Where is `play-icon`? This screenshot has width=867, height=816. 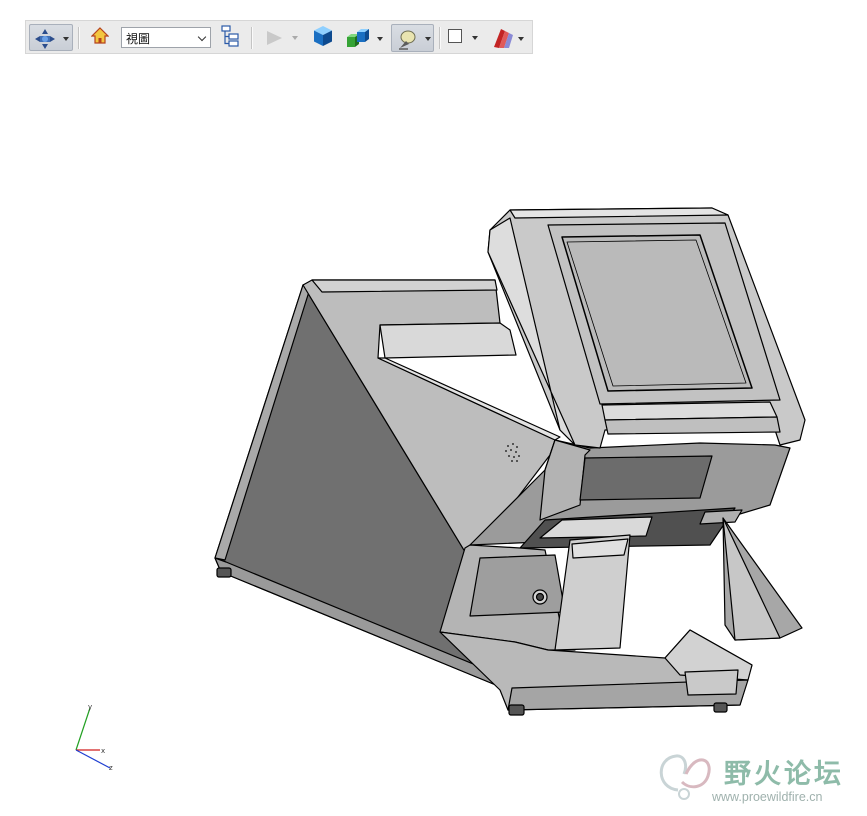 play-icon is located at coordinates (274, 40).